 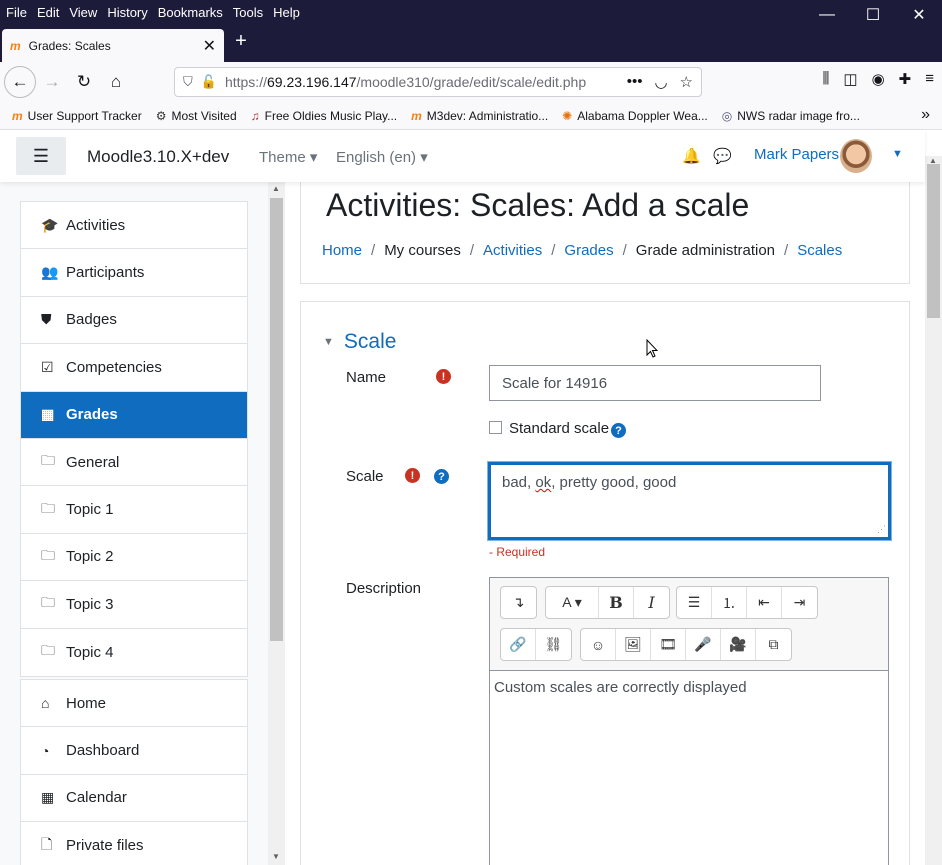 What do you see at coordinates (158, 157) in the screenshot?
I see `site-brand: Moodle3.10.X+dev` at bounding box center [158, 157].